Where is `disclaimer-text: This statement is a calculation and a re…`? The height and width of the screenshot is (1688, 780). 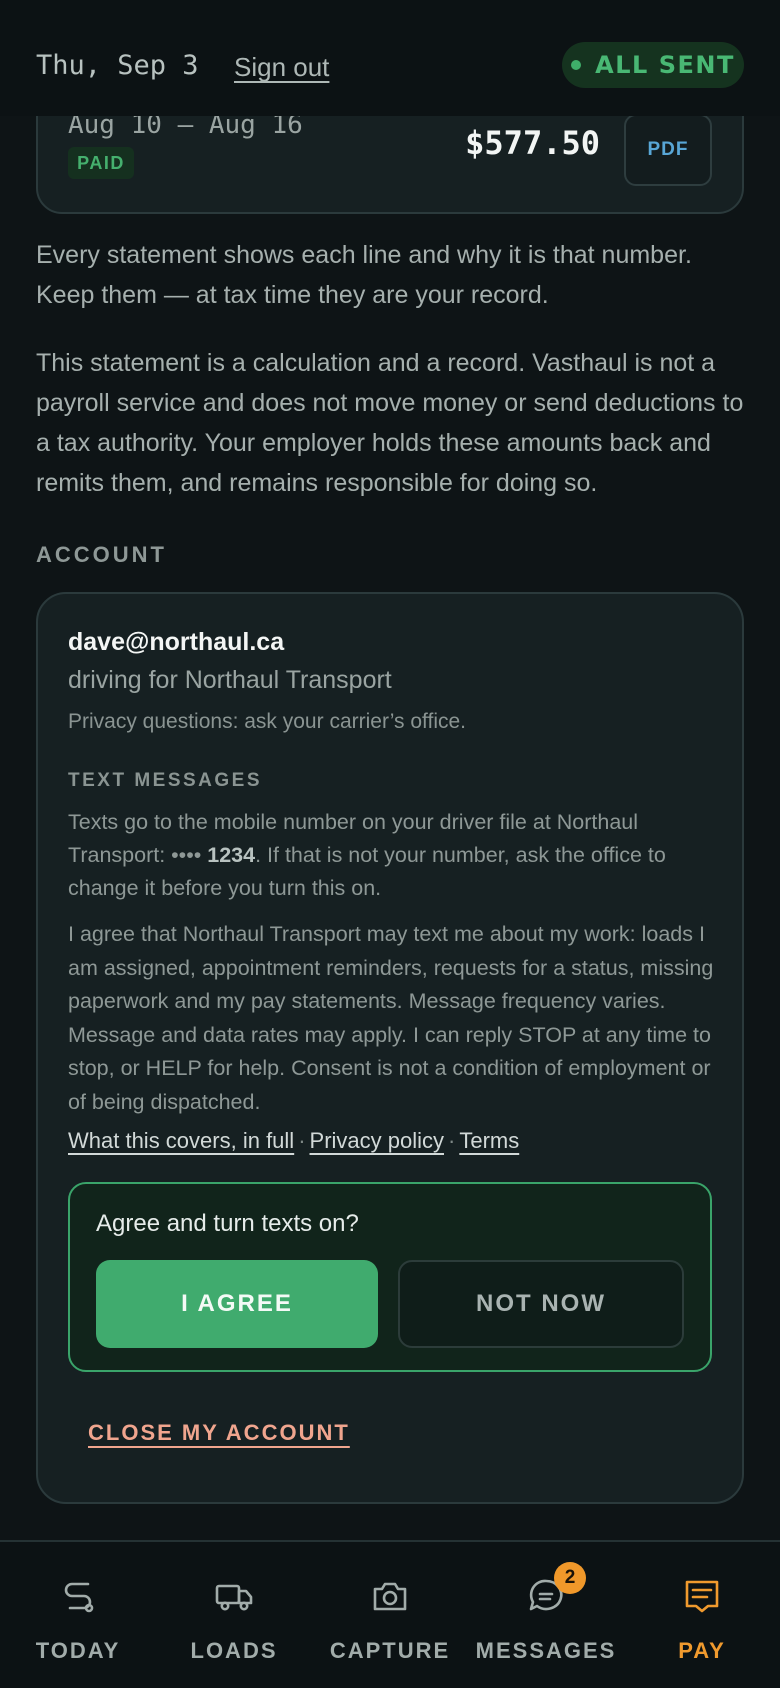 disclaimer-text: This statement is a calculation and a re… is located at coordinates (390, 423).